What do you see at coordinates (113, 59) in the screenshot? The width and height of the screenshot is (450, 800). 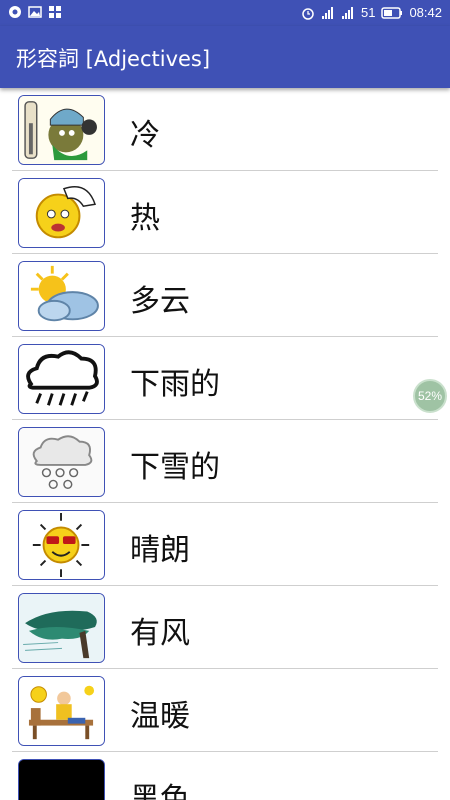 I see `page-title: 形容詞 [Adjectives]` at bounding box center [113, 59].